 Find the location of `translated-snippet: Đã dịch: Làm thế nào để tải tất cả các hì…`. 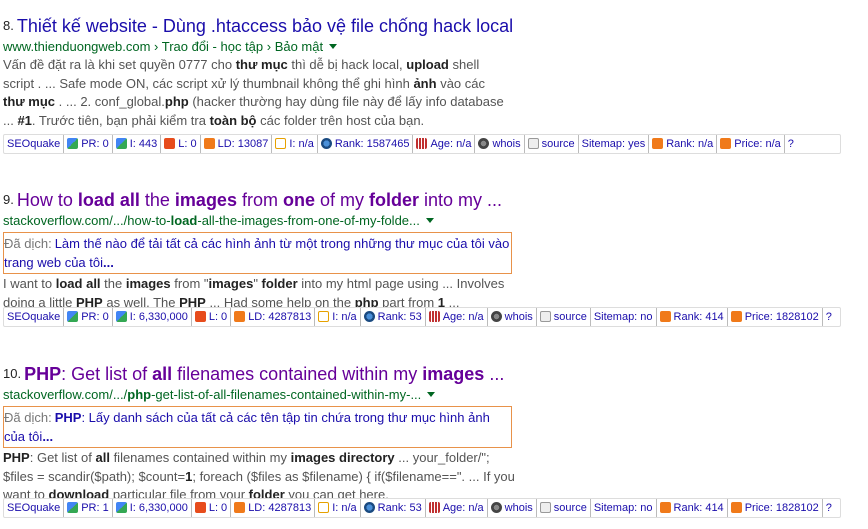

translated-snippet: Đã dịch: Làm thế nào để tải tất cả các hì… is located at coordinates (257, 253).